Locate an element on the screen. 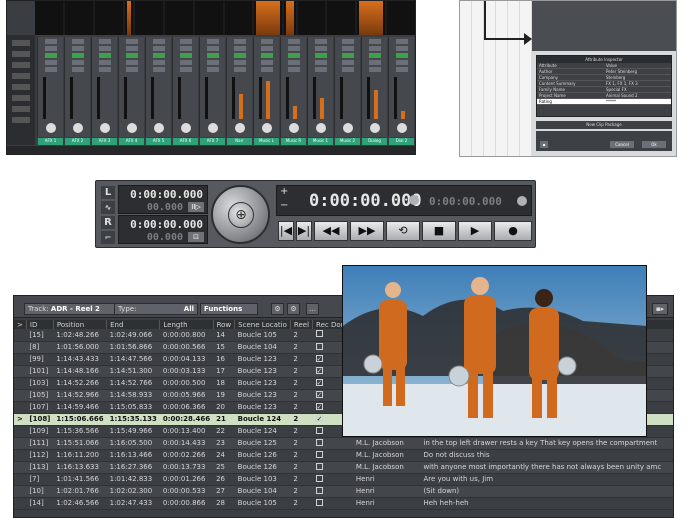 The width and height of the screenshot is (690, 518). go-to-start-button: |◀ is located at coordinates (286, 231).